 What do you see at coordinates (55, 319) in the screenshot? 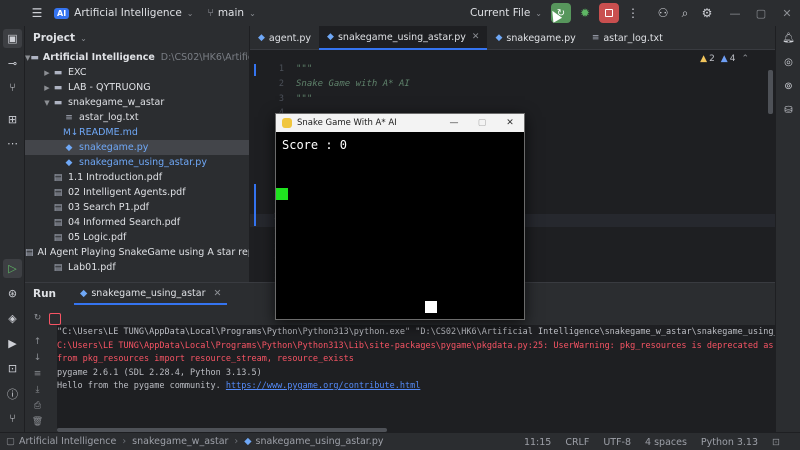
I see `stop-run-icon` at bounding box center [55, 319].